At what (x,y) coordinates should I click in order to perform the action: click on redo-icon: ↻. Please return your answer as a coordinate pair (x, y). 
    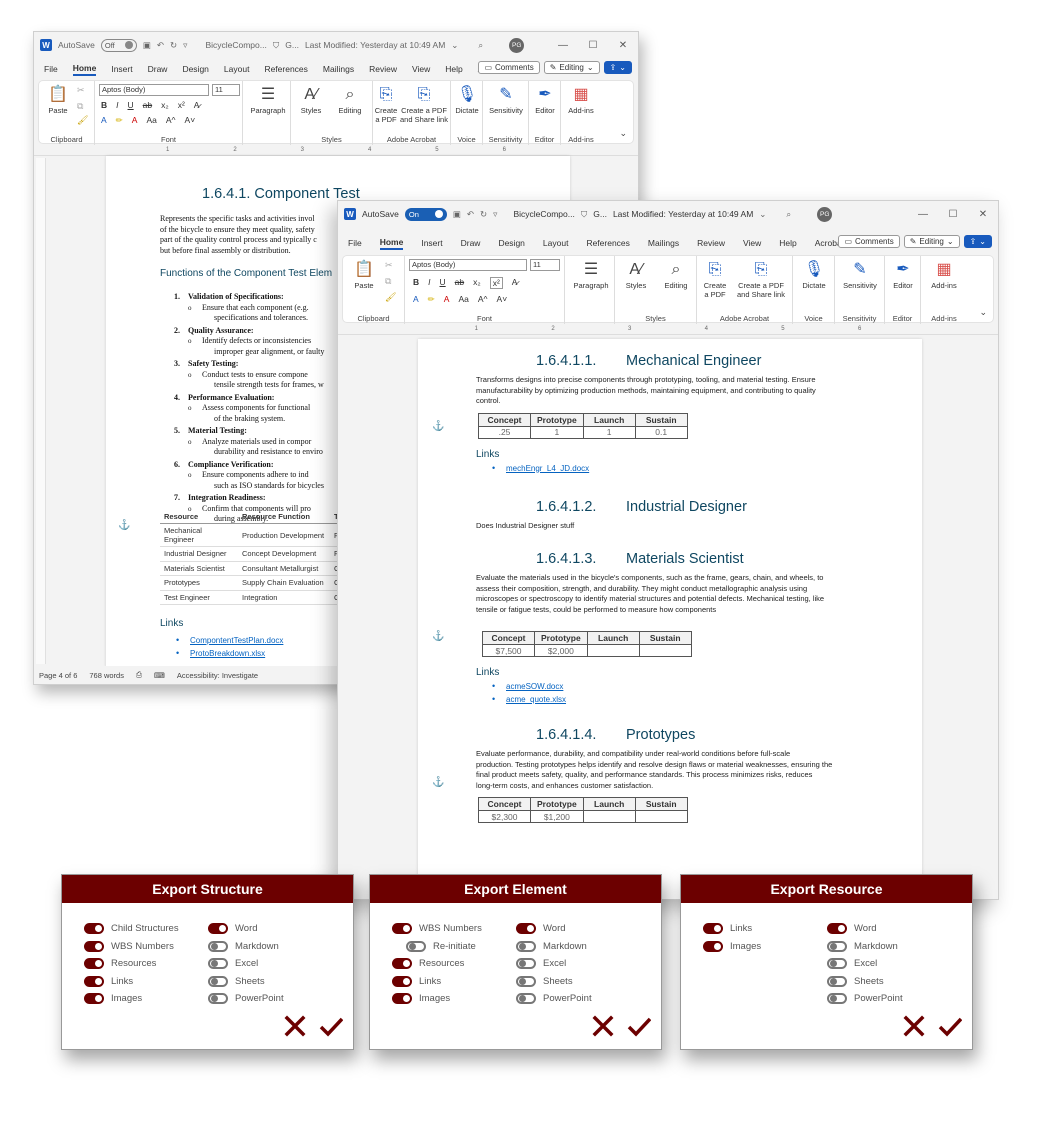
    Looking at the image, I should click on (173, 45).